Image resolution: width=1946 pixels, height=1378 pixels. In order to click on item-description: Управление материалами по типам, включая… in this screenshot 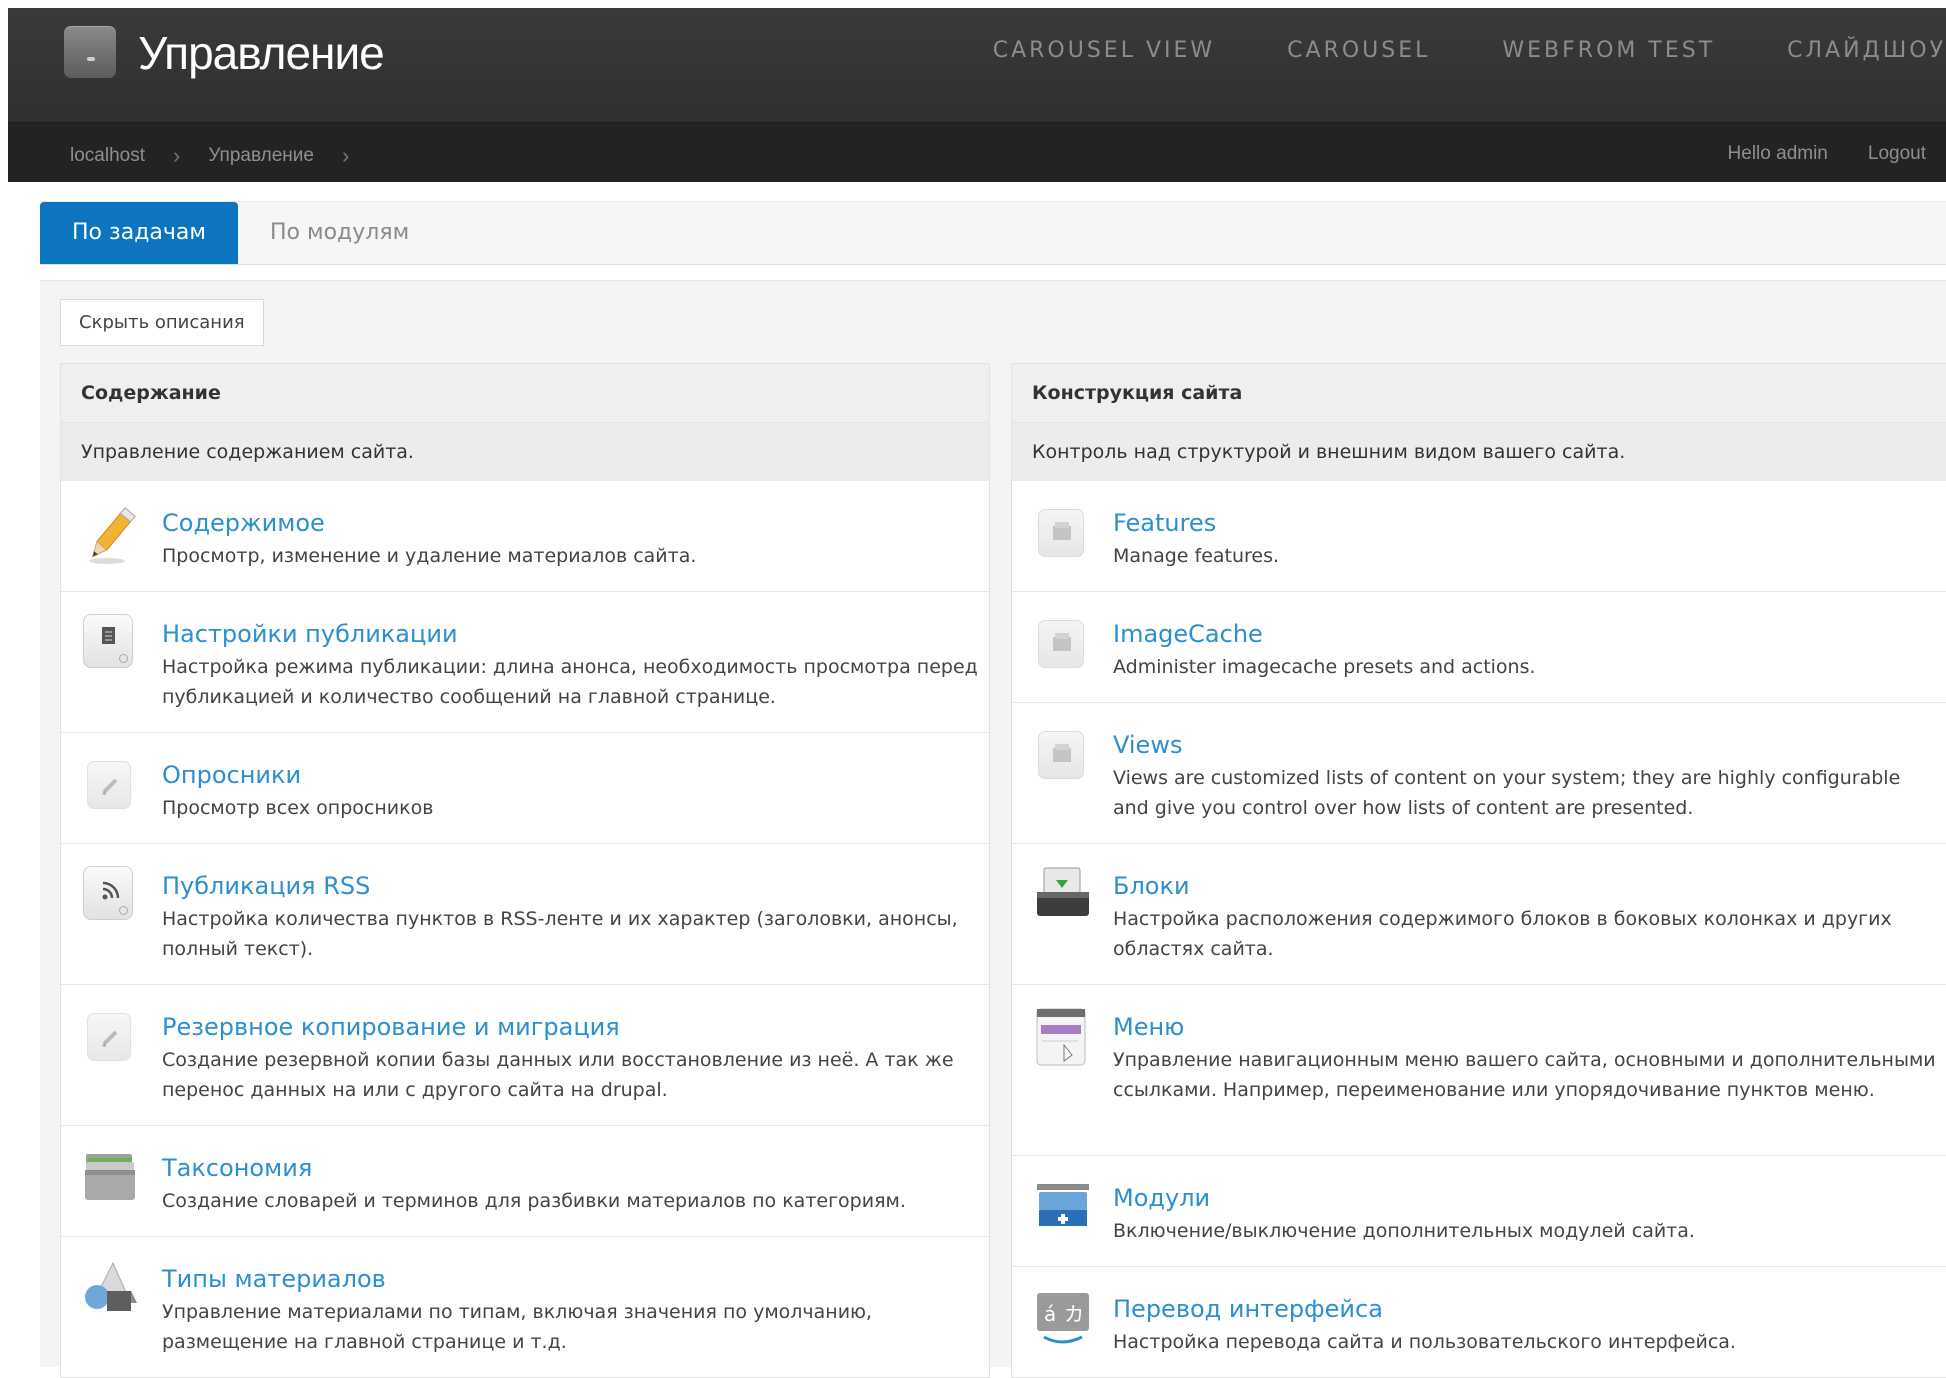, I will do `click(517, 1327)`.